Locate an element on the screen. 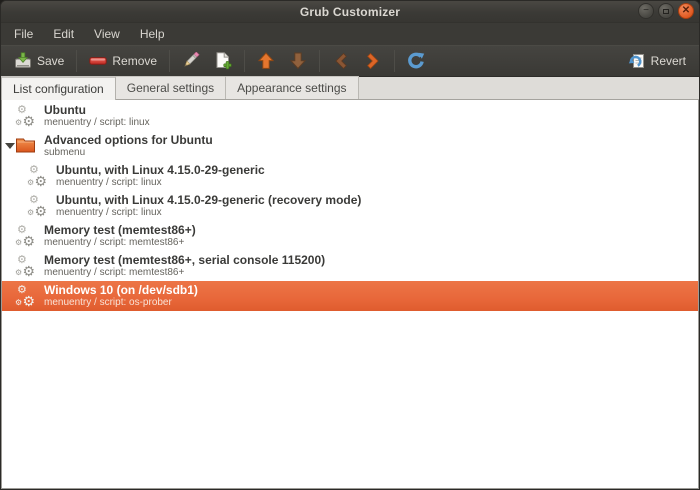  move-right-icon is located at coordinates (373, 61).